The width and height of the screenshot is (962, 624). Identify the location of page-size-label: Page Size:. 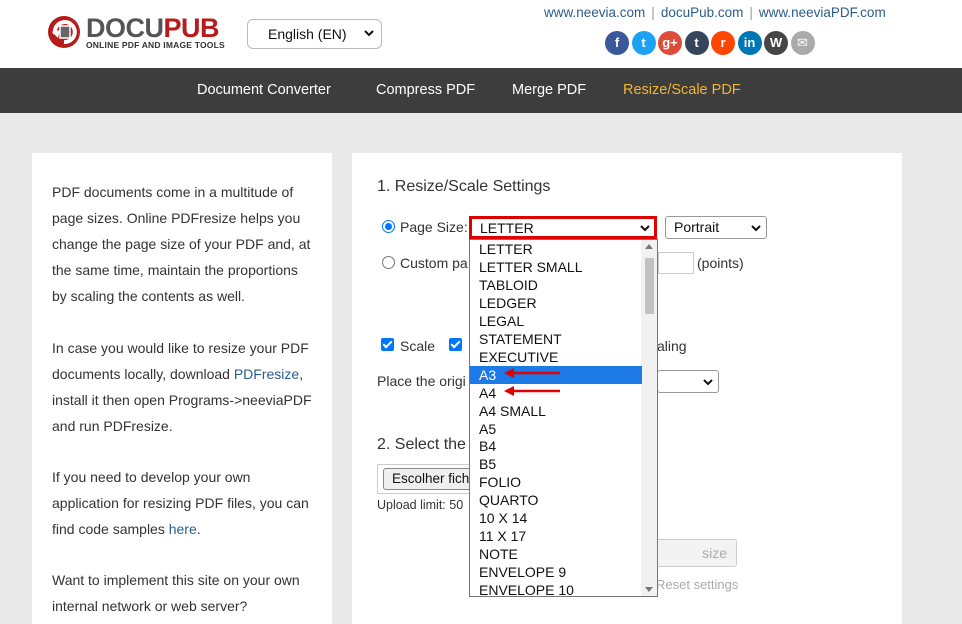
(434, 227).